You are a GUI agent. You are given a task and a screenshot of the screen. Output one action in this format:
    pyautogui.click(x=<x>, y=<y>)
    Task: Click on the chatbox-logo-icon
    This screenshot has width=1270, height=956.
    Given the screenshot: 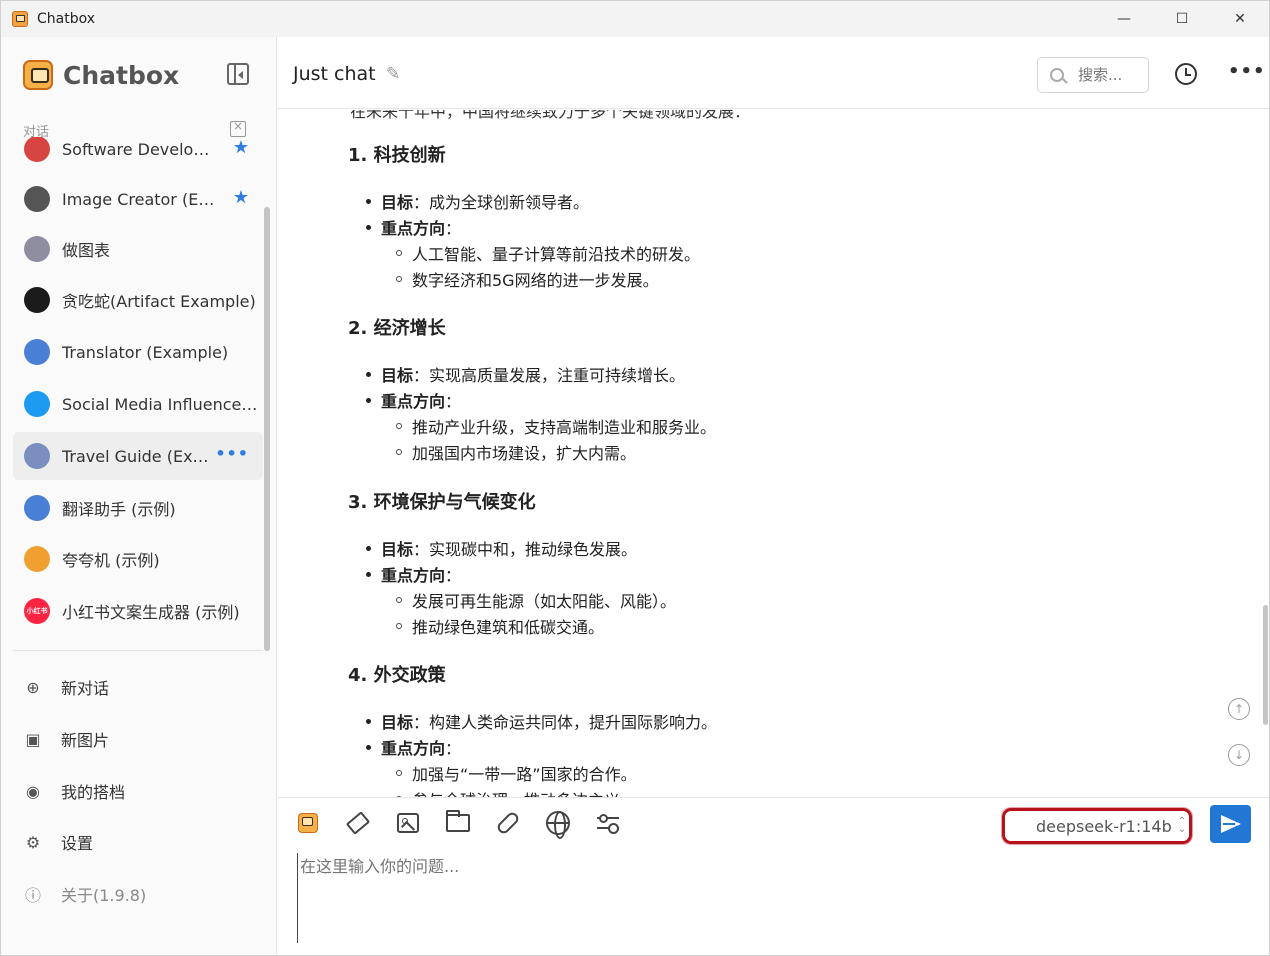 What is the action you would take?
    pyautogui.click(x=38, y=75)
    